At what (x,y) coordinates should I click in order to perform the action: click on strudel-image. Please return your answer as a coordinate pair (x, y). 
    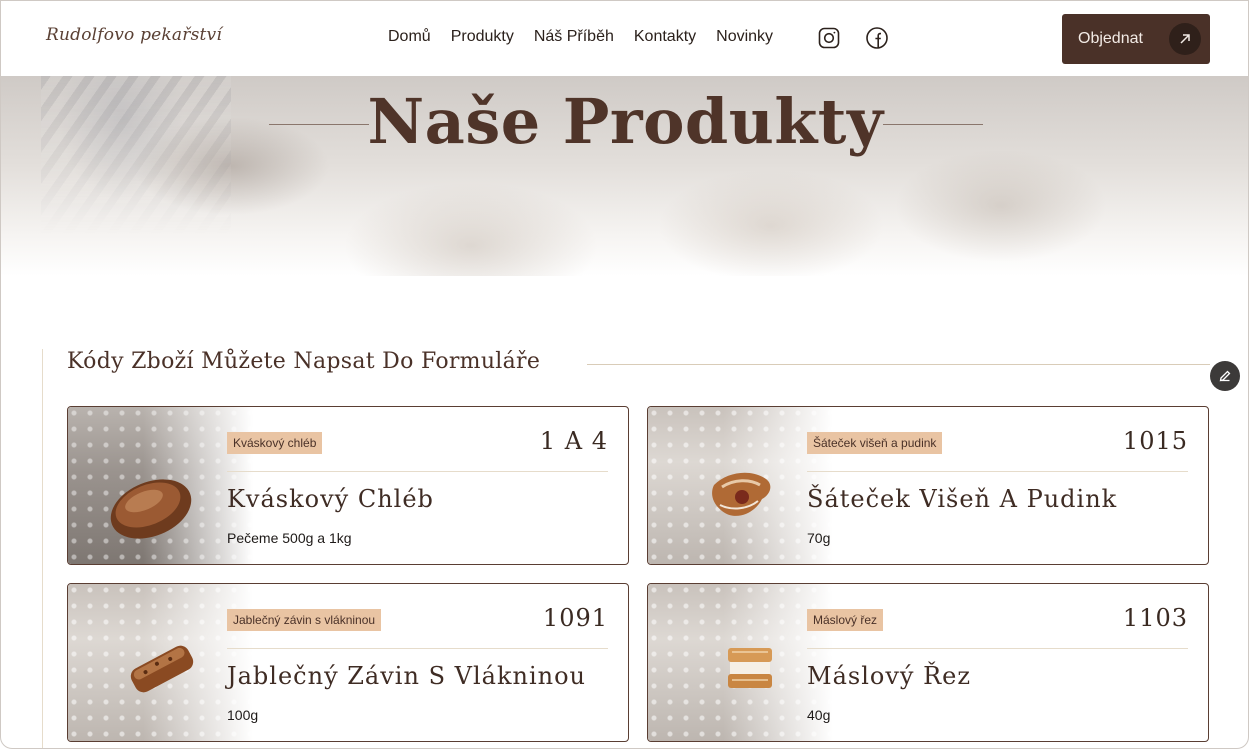
    Looking at the image, I should click on (162, 669).